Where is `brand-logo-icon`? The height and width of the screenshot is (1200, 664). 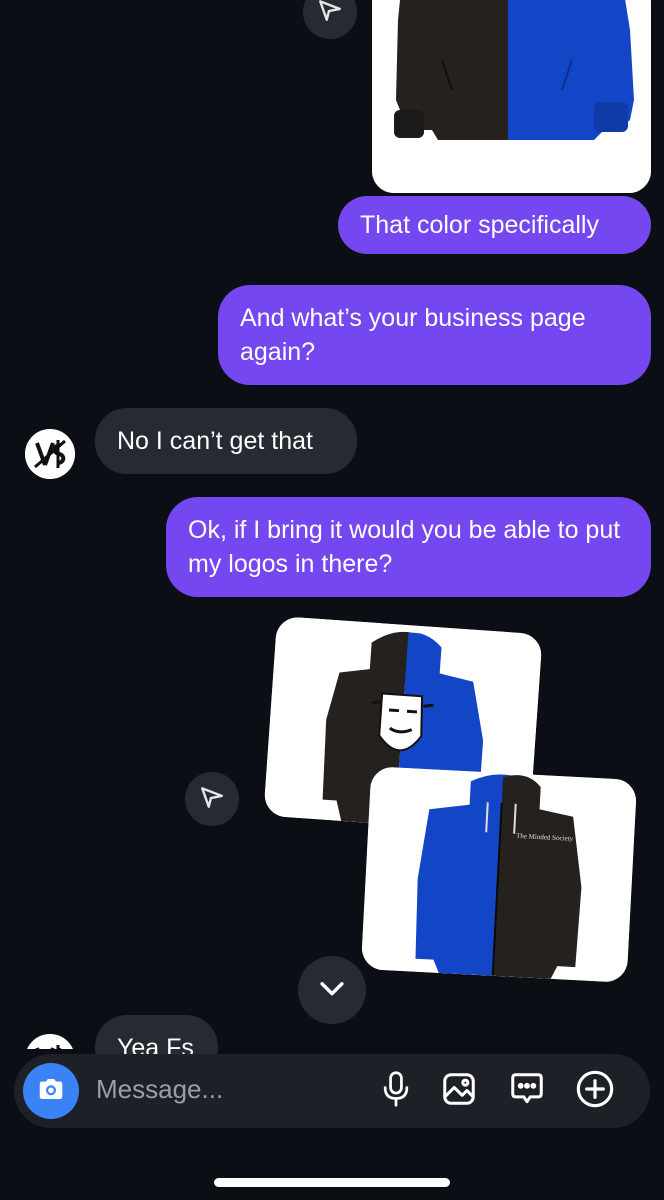
brand-logo-icon is located at coordinates (50, 454).